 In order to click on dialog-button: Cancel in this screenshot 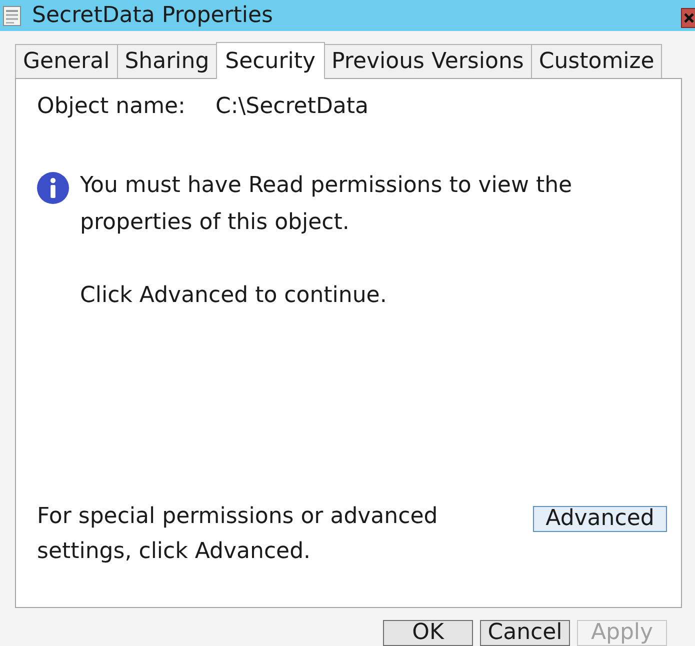, I will do `click(525, 633)`.